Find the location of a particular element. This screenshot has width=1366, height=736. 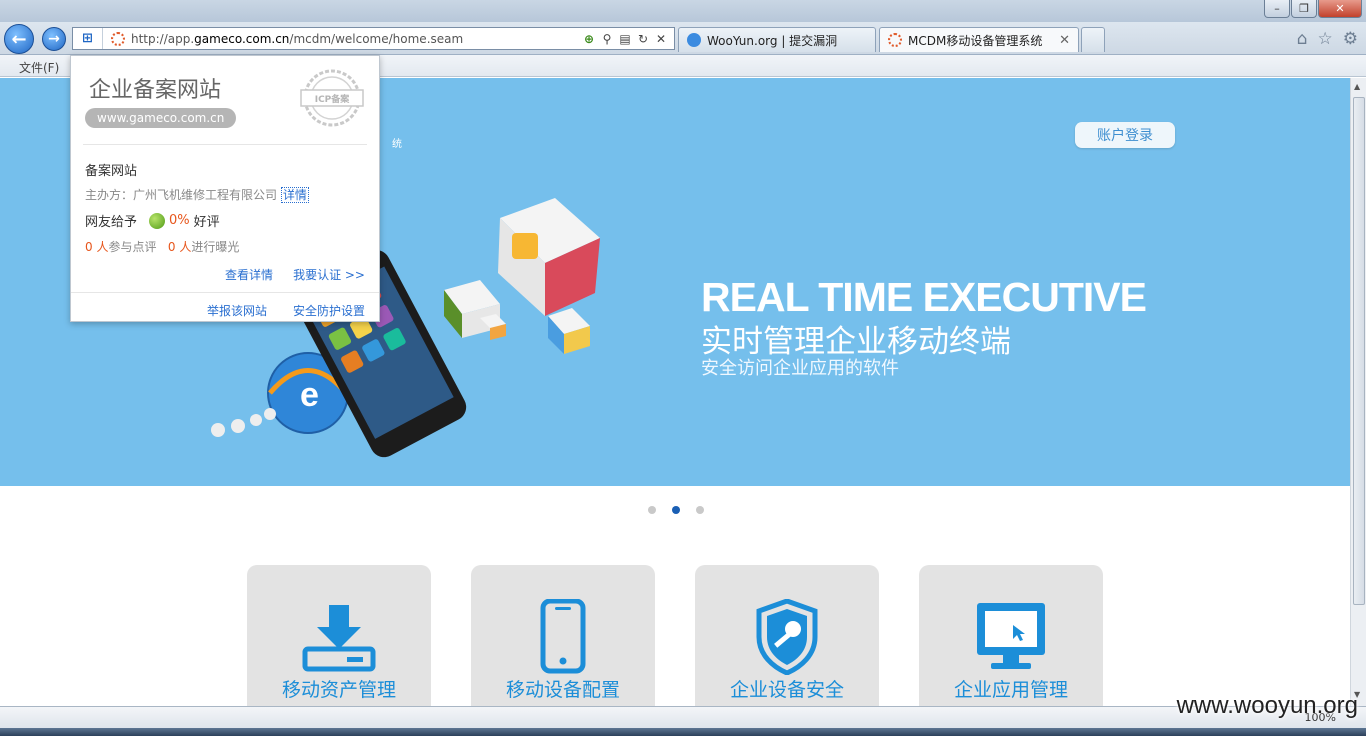

certify-link: 我要认证 >> is located at coordinates (329, 274).